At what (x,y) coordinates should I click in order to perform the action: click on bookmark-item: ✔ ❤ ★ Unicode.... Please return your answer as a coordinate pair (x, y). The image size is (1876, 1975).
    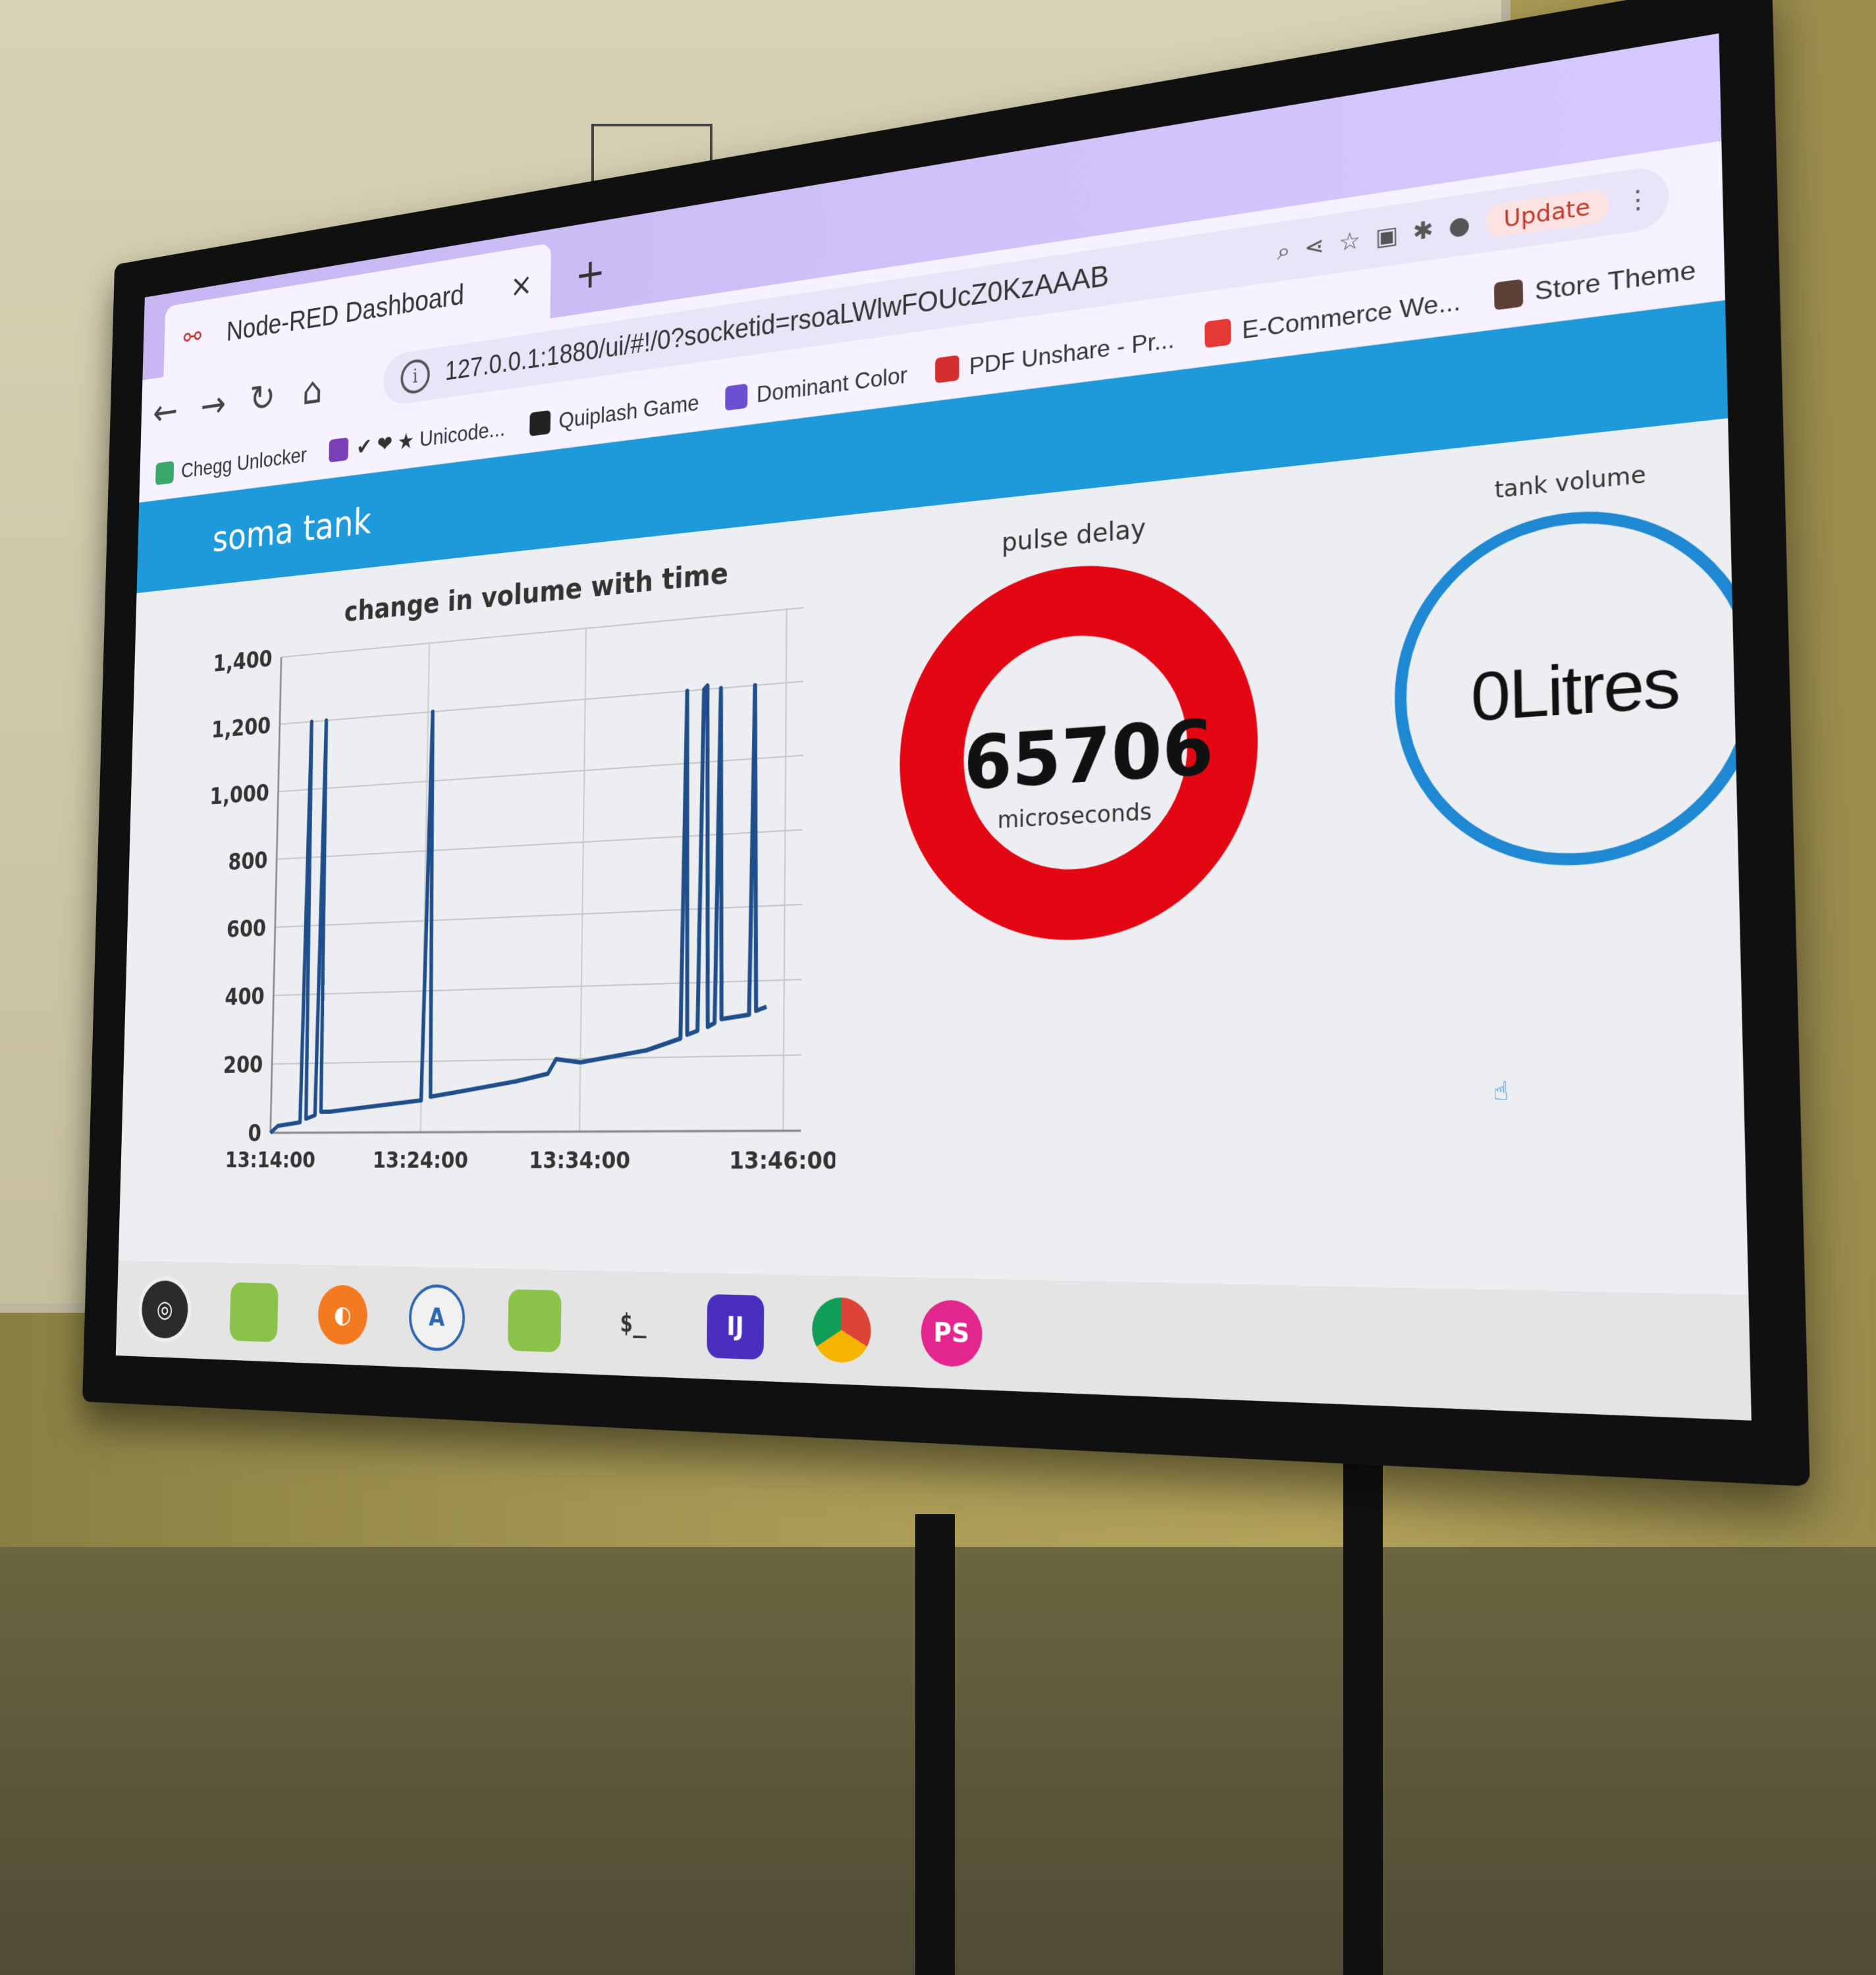
    Looking at the image, I should click on (417, 440).